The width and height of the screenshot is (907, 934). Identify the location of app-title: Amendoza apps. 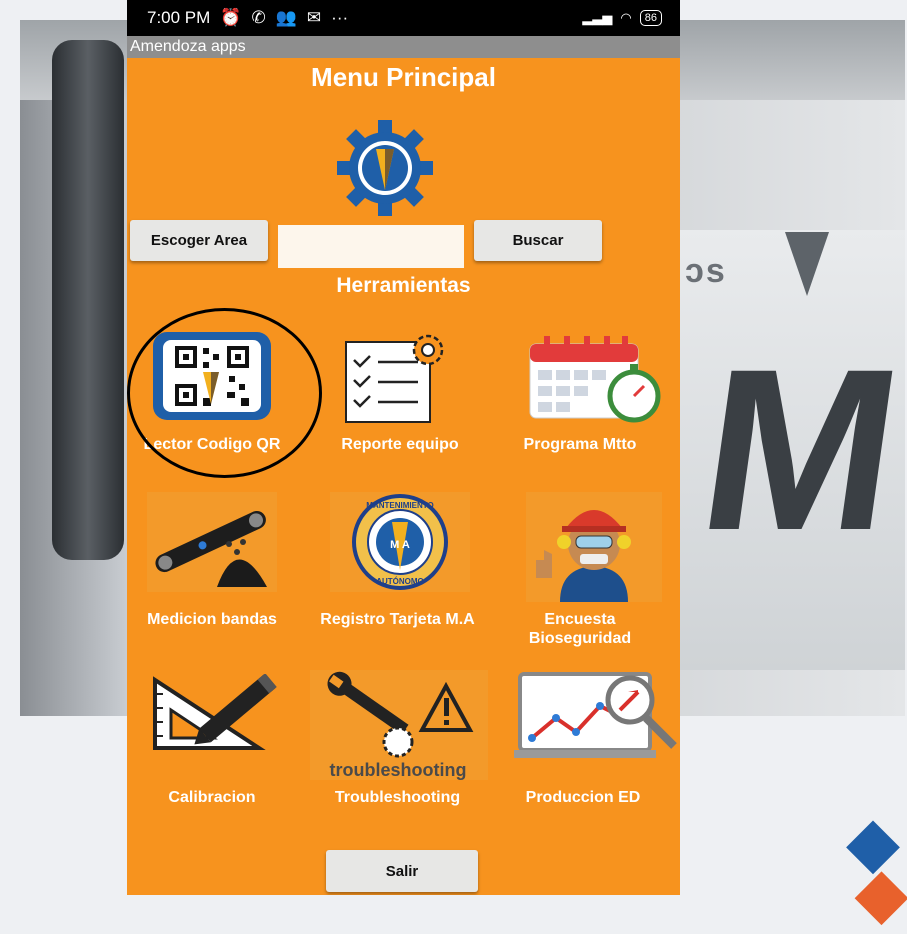
(188, 46).